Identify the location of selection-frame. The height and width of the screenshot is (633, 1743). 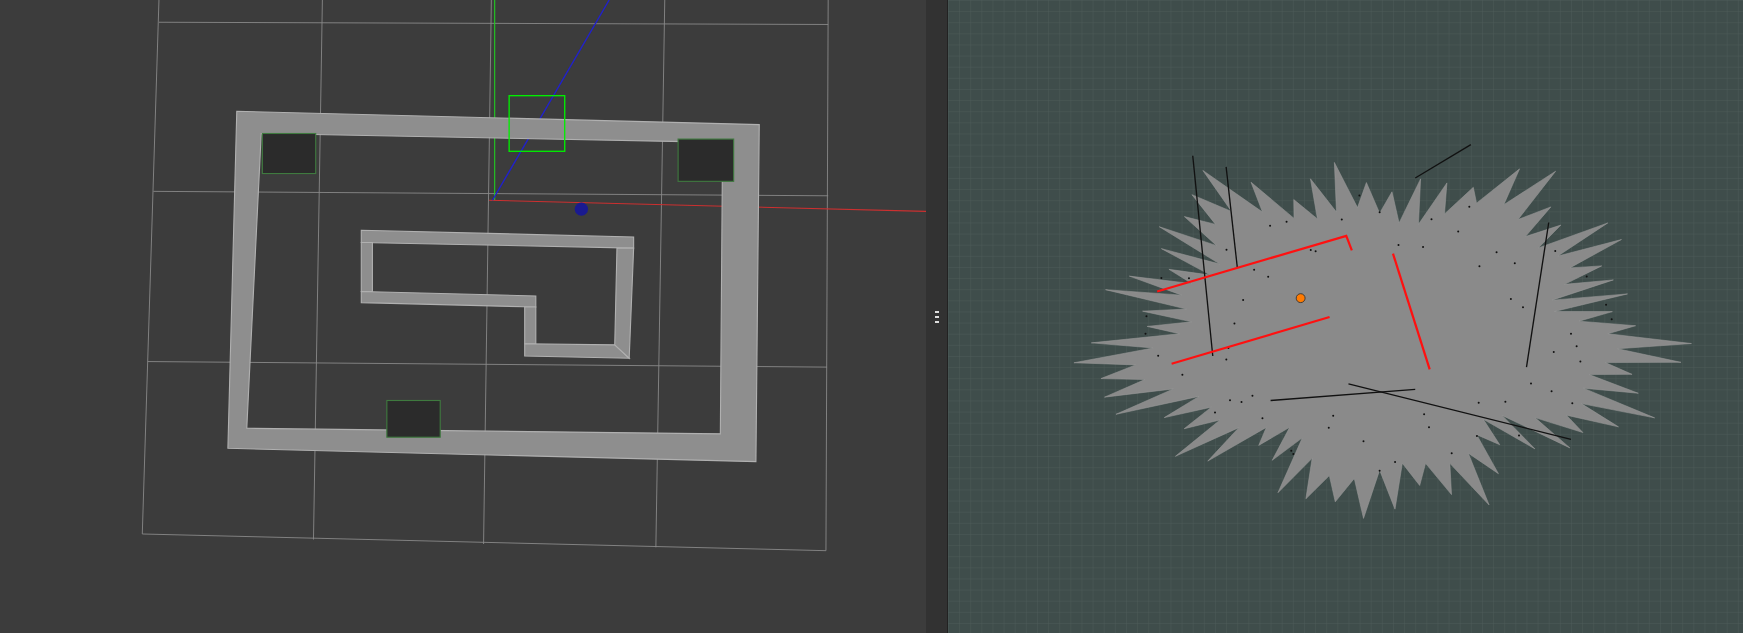
(537, 123).